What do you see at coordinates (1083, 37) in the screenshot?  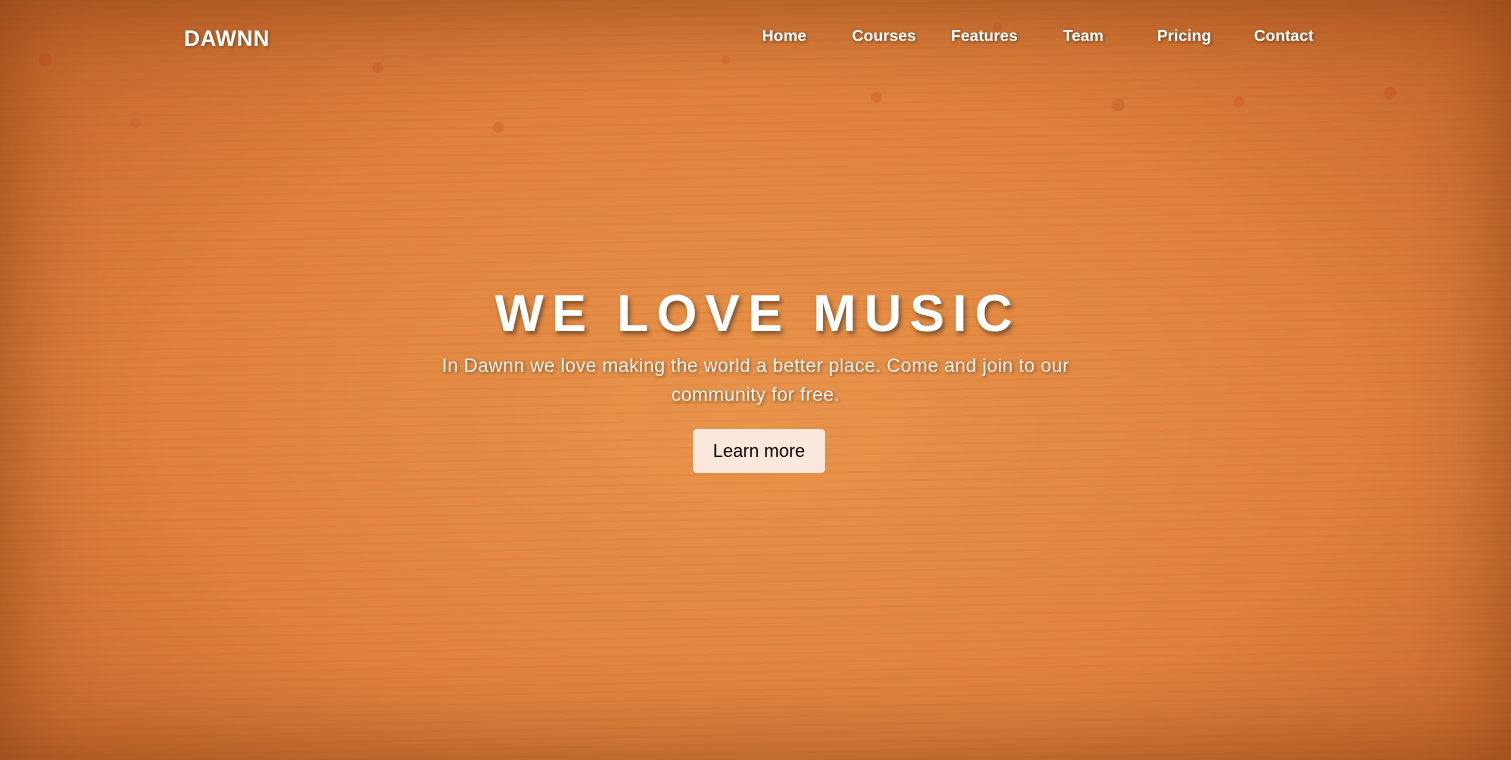 I see `nav-link-team: Team` at bounding box center [1083, 37].